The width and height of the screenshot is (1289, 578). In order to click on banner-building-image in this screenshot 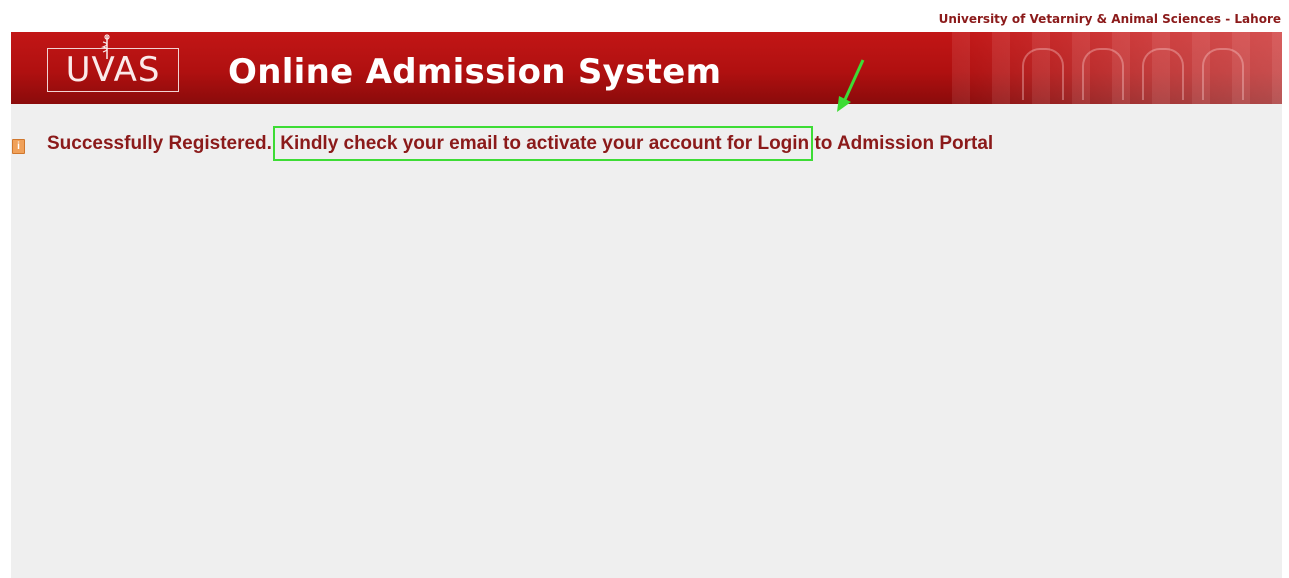, I will do `click(1117, 68)`.